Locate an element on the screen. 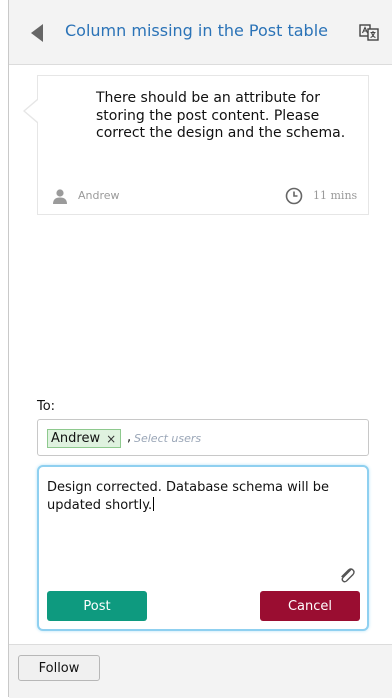 The height and width of the screenshot is (698, 392). clock-icon is located at coordinates (294, 196).